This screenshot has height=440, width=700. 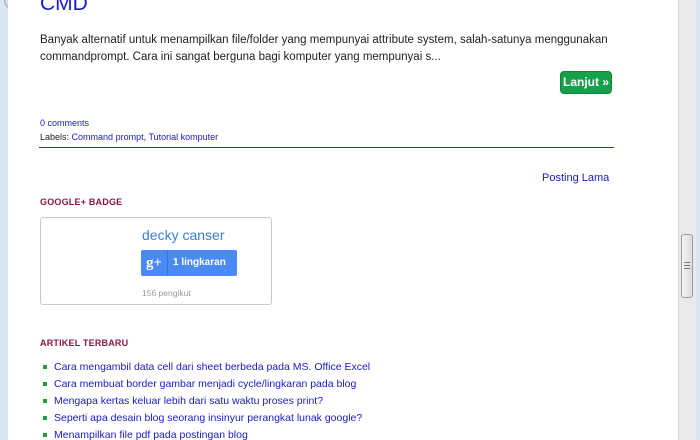 I want to click on gplus-badge-title: GOOGLE+ BADGE, so click(x=81, y=202).